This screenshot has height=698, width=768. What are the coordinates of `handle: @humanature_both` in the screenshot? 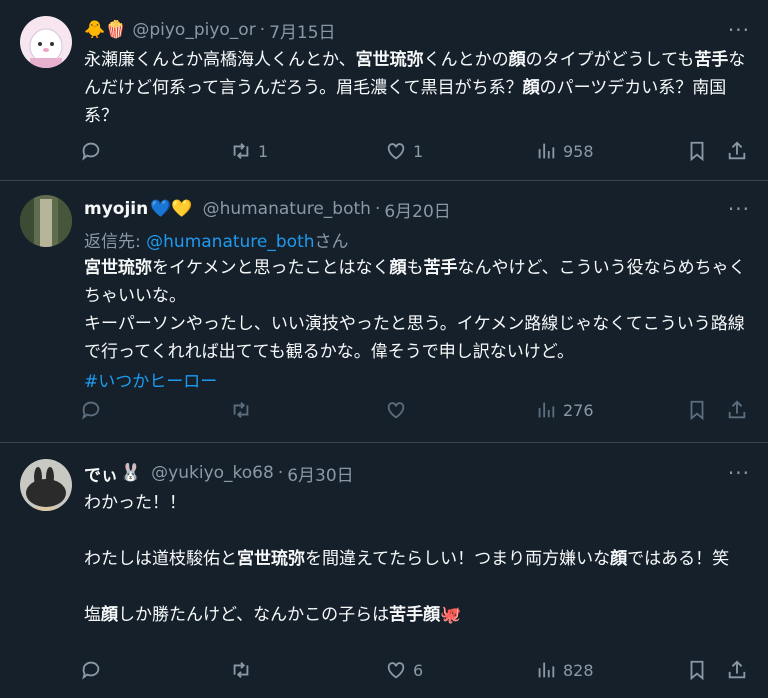 It's located at (287, 209).